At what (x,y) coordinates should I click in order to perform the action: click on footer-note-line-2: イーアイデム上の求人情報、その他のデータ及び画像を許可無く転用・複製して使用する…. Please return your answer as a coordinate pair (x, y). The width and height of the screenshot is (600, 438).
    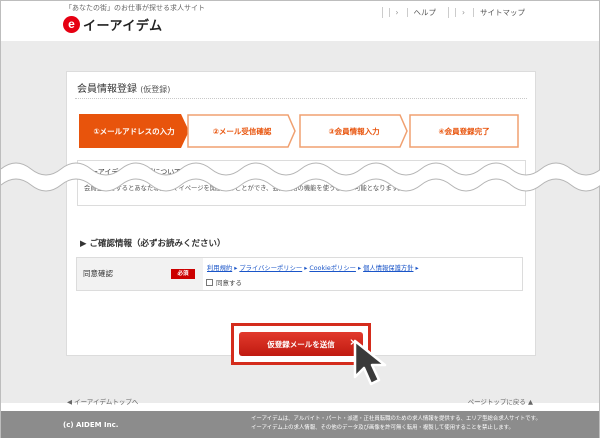
    Looking at the image, I should click on (382, 428).